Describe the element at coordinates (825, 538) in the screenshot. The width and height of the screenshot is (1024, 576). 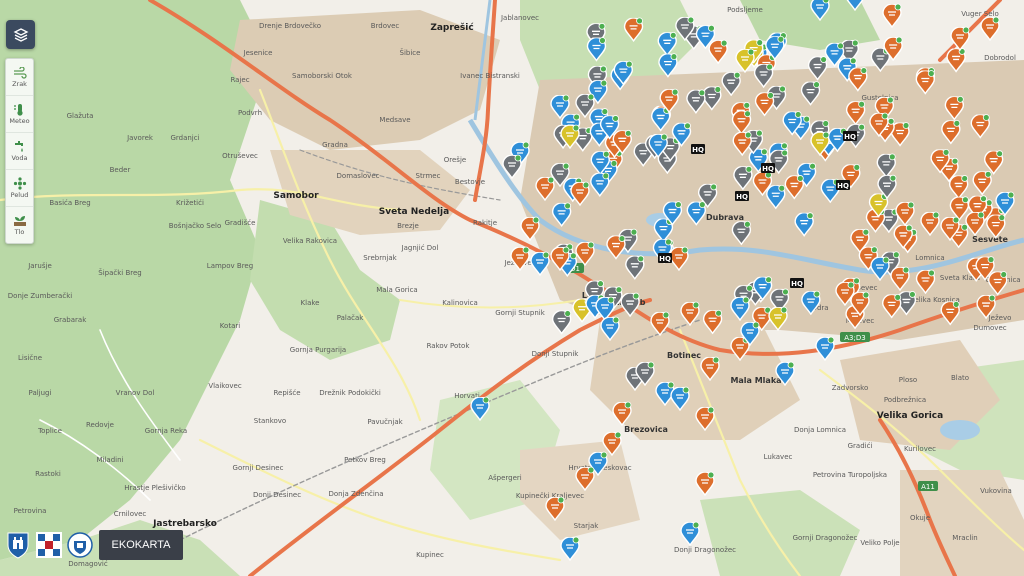
I see `place-label: Gornji Dragonožec` at that location.